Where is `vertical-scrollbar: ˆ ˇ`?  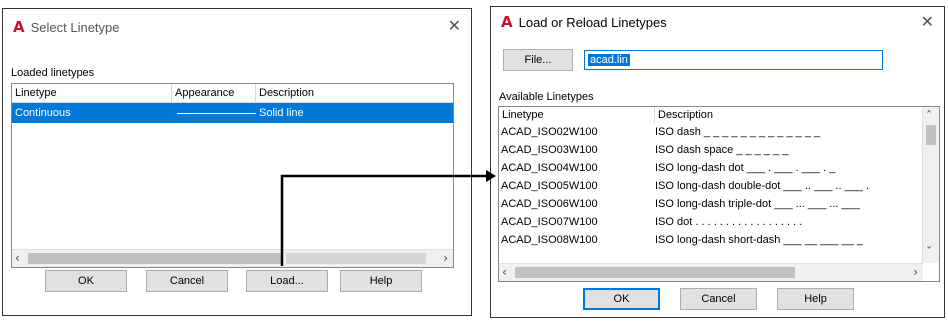
vertical-scrollbar: ˆ ˇ is located at coordinates (930, 185).